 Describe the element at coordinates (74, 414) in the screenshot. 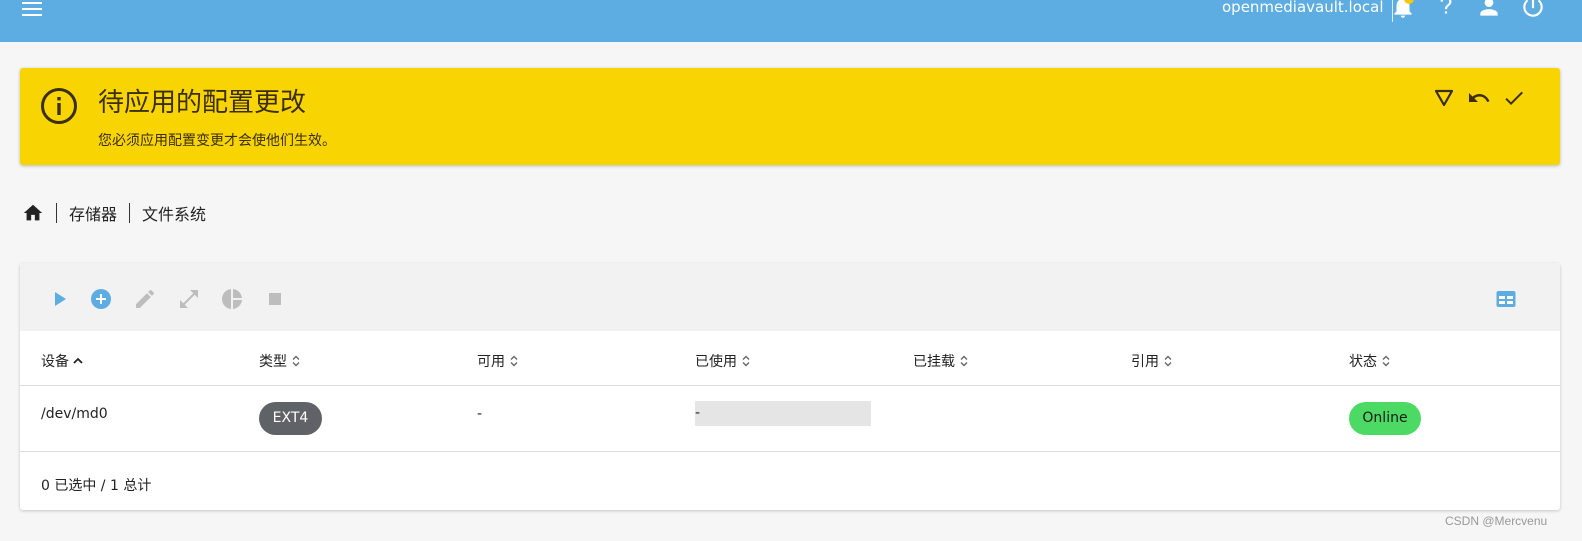

I see `cell-device: /dev/md0` at that location.